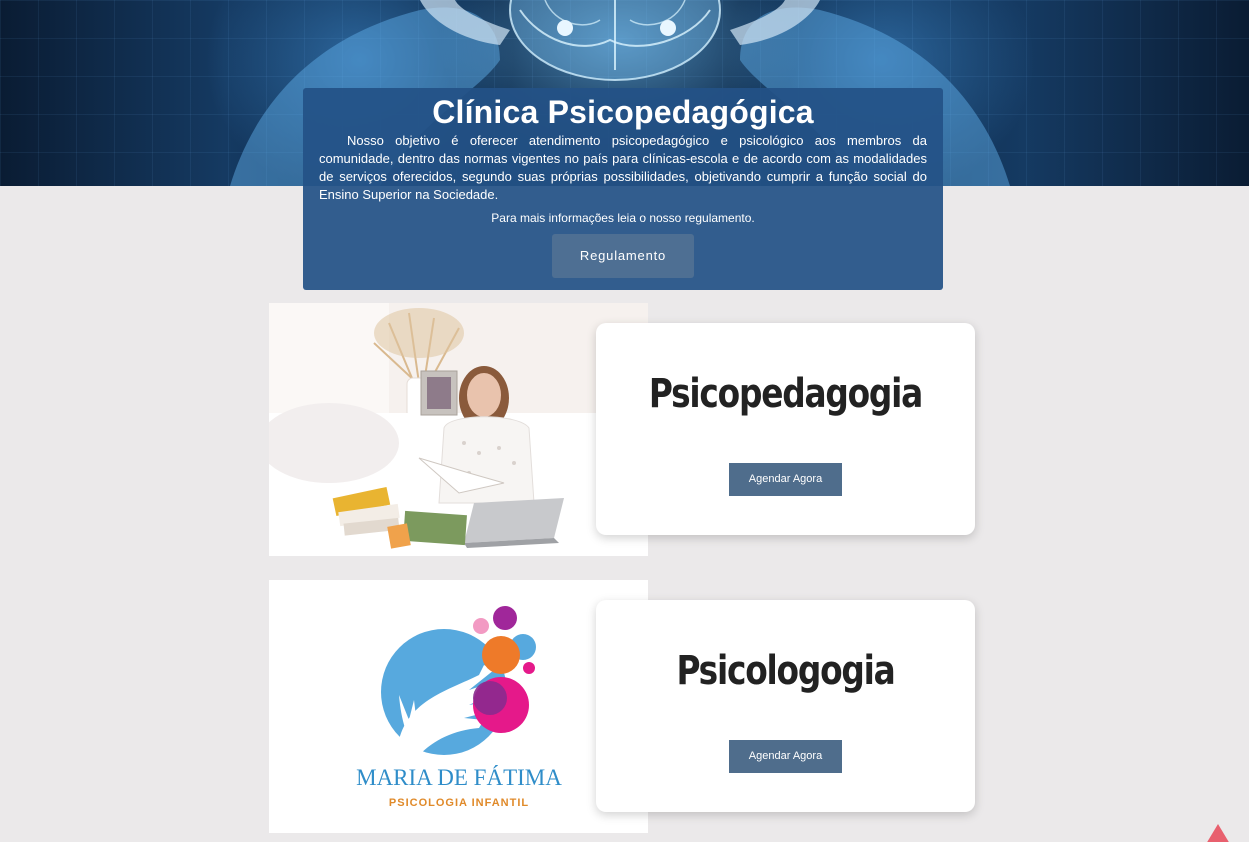 Image resolution: width=1249 pixels, height=842 pixels. Describe the element at coordinates (458, 706) in the screenshot. I see `psicologia-logo-image: MARIA DE FÁTIMA PSICOLOGIA INFANTIL` at that location.